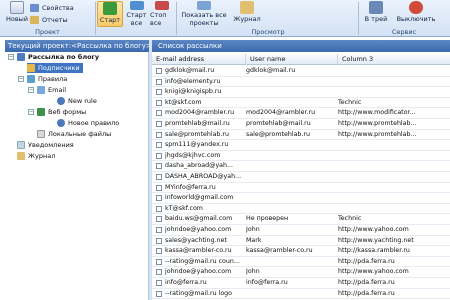  Describe the element at coordinates (59, 68) in the screenshot. I see `tree-label: Подписчики` at that location.